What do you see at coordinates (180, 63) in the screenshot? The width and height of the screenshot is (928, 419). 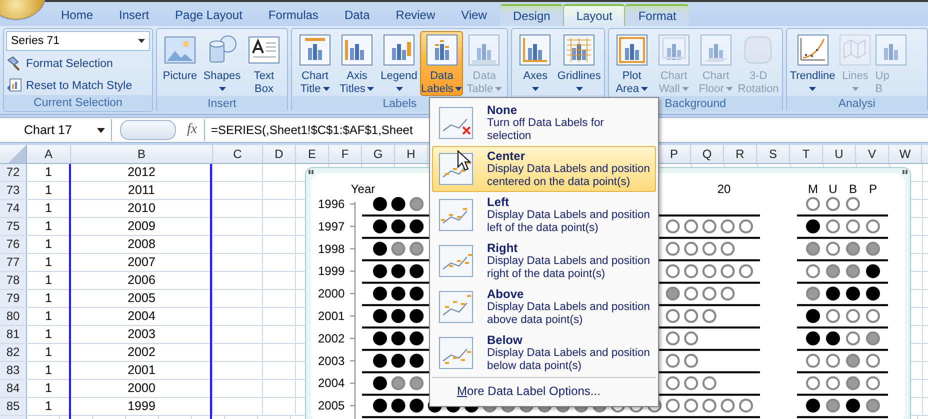 I see `ribbon-button: Picture` at bounding box center [180, 63].